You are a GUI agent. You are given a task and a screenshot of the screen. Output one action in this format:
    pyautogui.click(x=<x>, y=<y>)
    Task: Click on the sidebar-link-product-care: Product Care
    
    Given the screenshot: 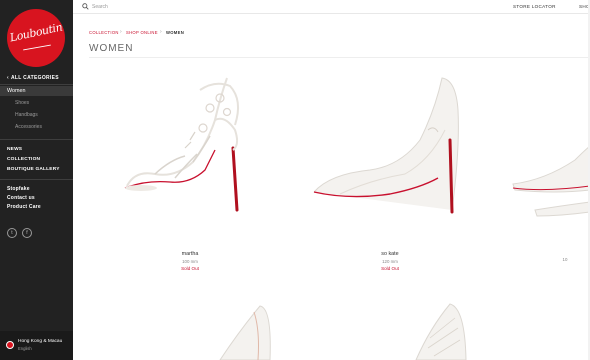 What is the action you would take?
    pyautogui.click(x=24, y=207)
    